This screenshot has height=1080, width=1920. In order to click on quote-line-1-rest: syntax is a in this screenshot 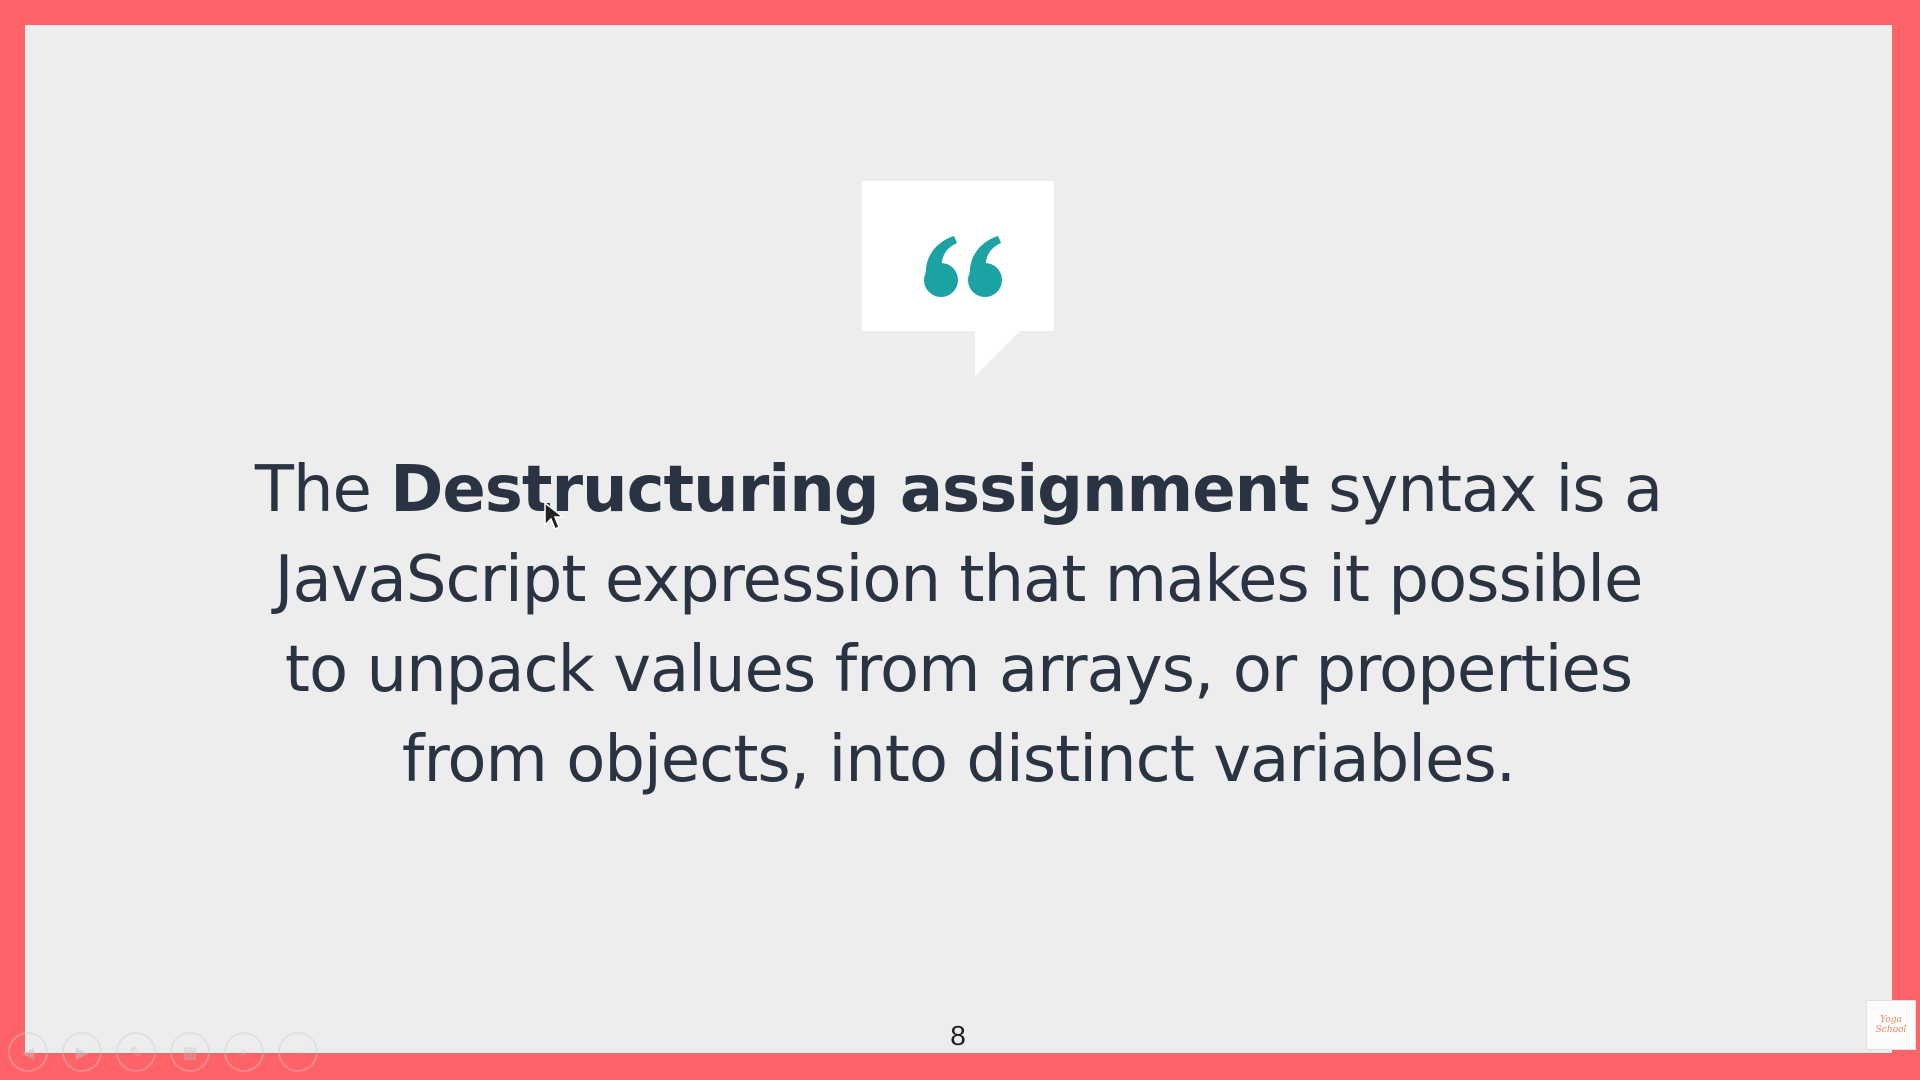, I will do `click(1485, 490)`.